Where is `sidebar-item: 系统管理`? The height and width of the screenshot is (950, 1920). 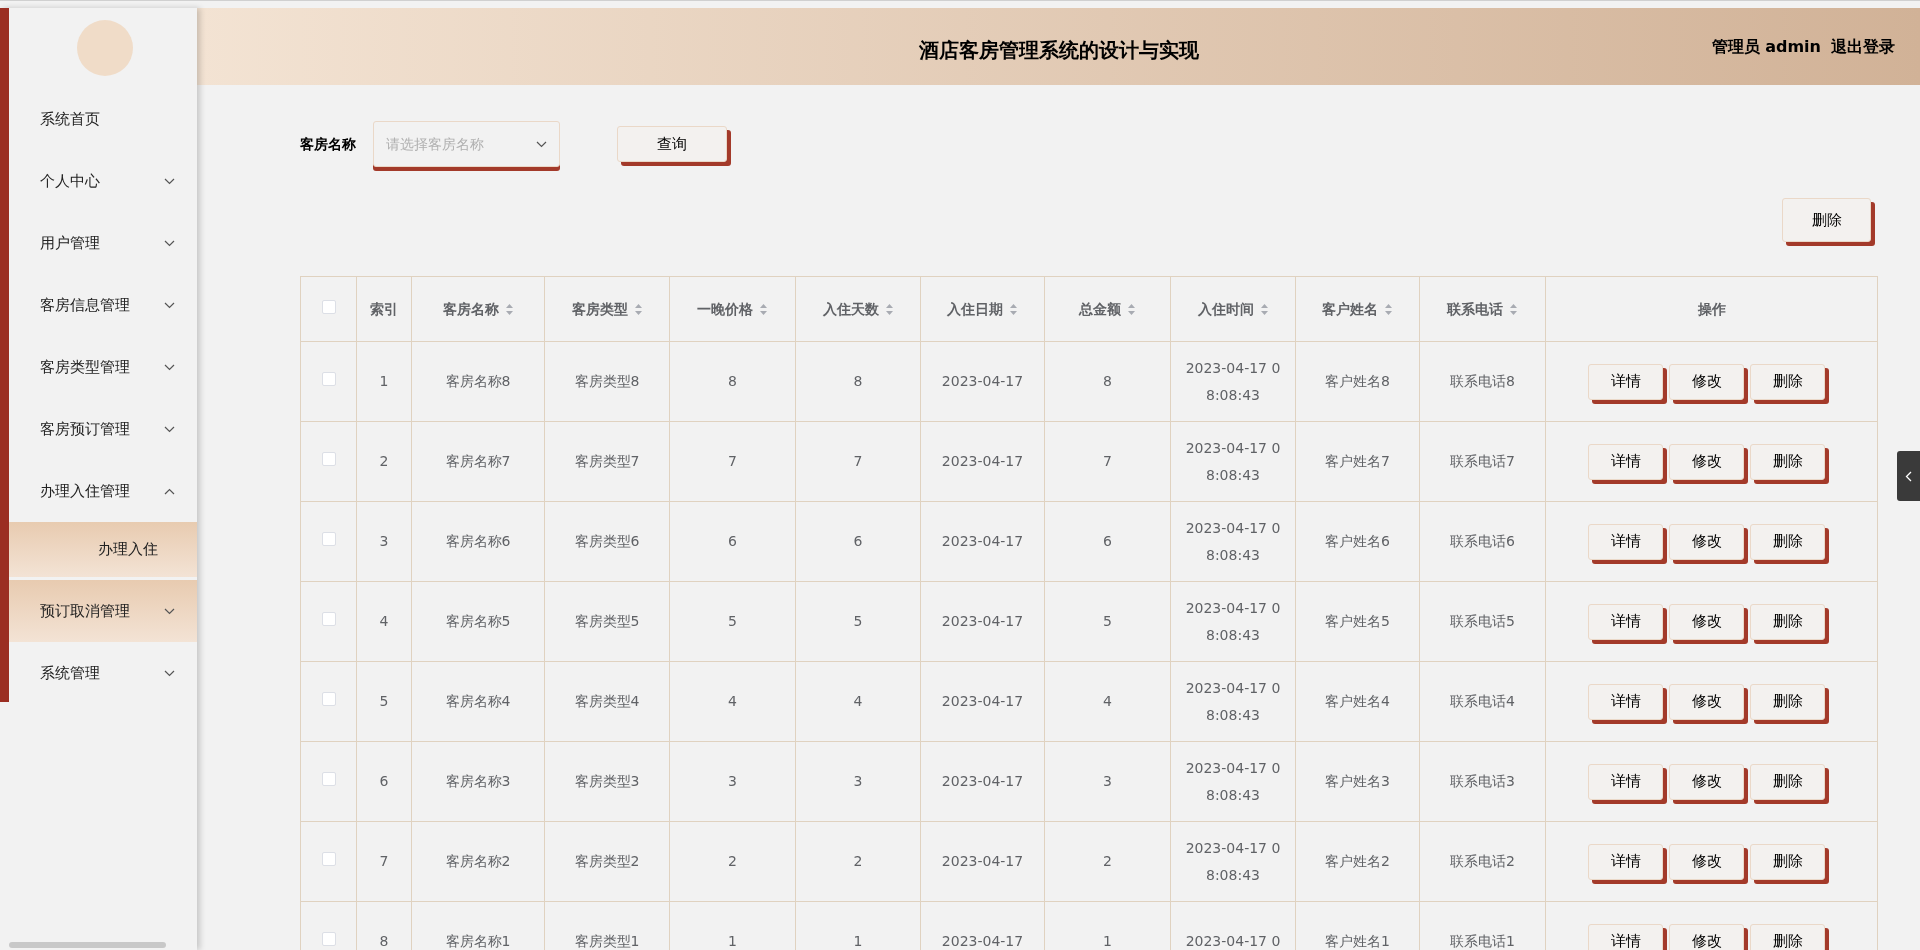
sidebar-item: 系统管理 is located at coordinates (103, 673).